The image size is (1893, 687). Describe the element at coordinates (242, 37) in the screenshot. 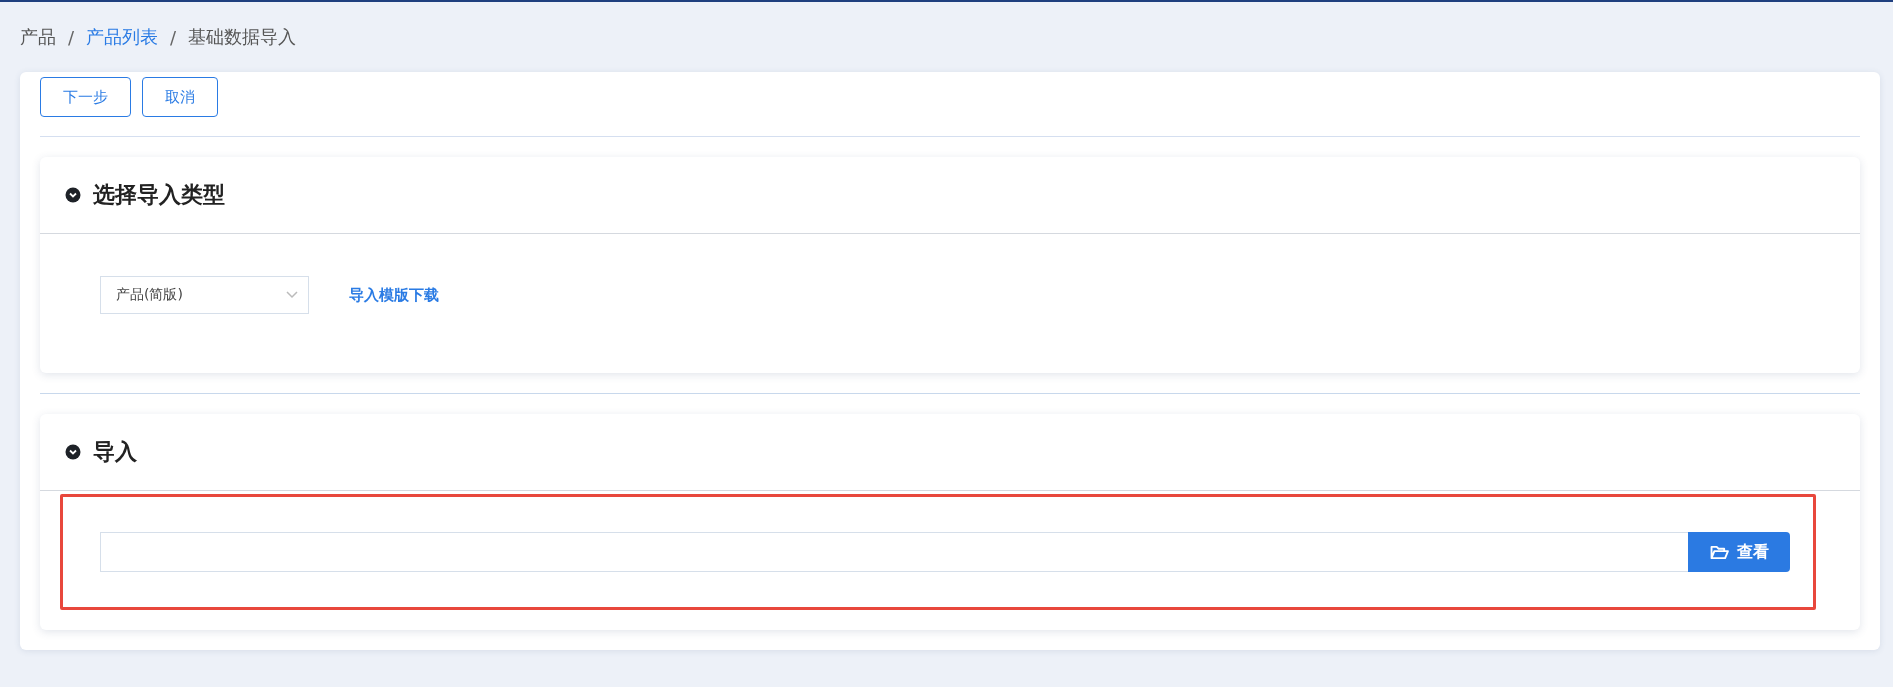

I see `breadcrumb-item: 基础数据导入` at that location.